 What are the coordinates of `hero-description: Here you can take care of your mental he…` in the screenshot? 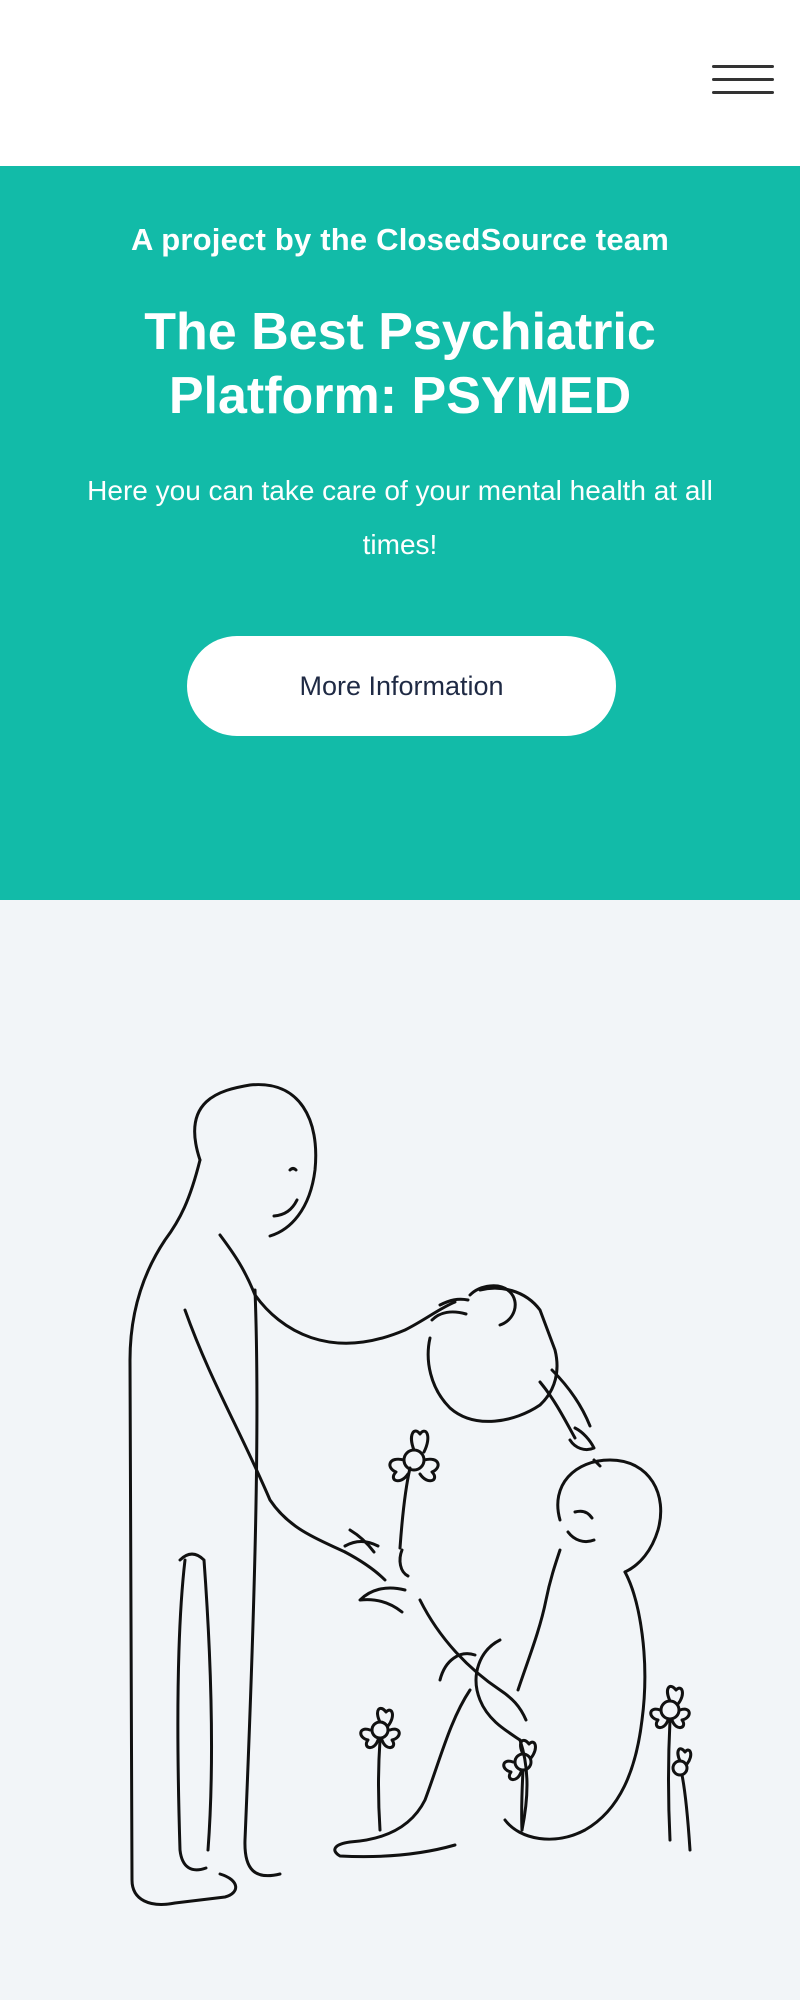 It's located at (400, 517).